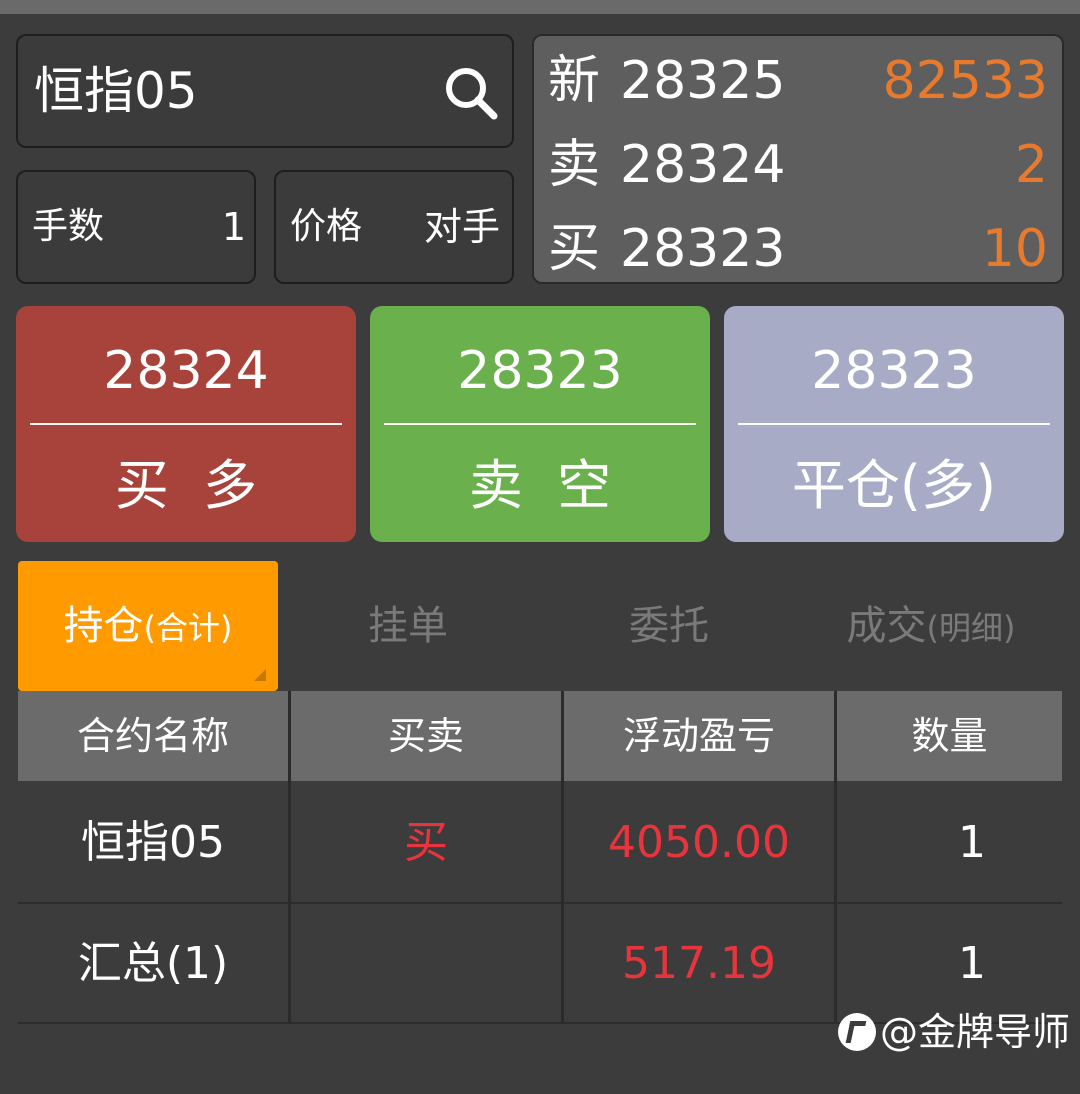 The image size is (1080, 1094). Describe the element at coordinates (540, 371) in the screenshot. I see `sell-short-price: 28323` at that location.